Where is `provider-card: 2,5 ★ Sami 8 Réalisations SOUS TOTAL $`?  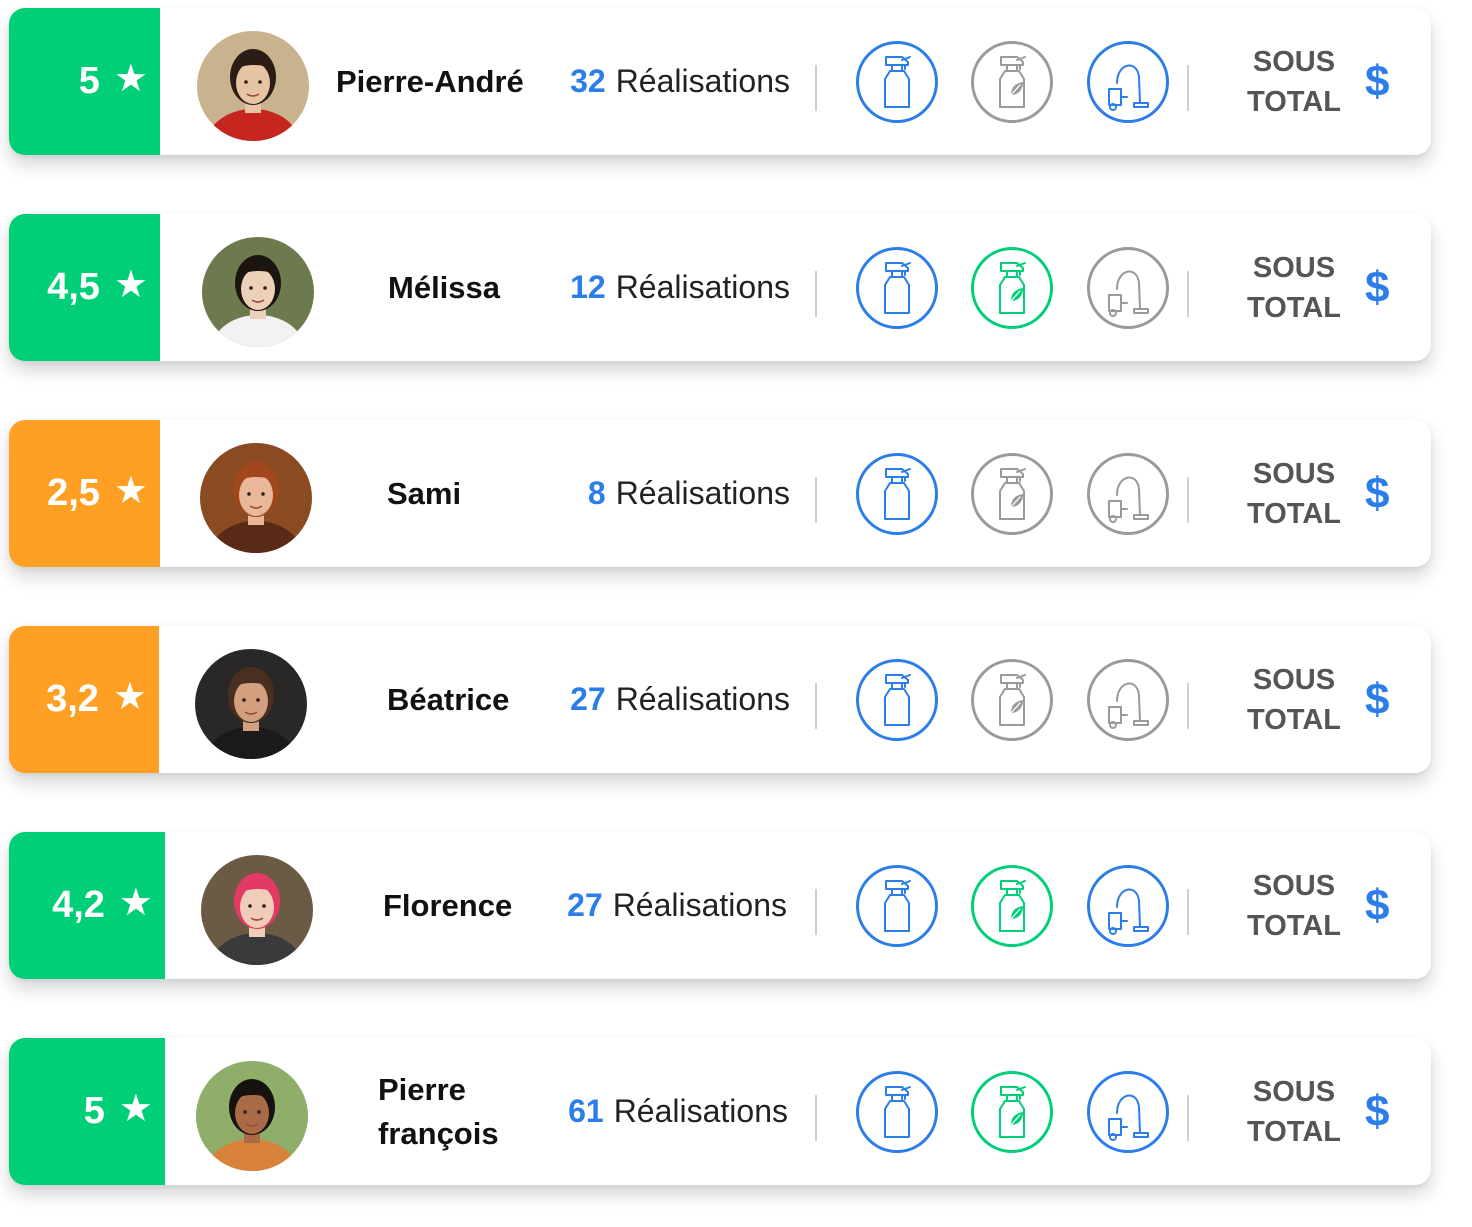 provider-card: 2,5 ★ Sami 8 Réalisations SOUS TOTAL $ is located at coordinates (720, 493).